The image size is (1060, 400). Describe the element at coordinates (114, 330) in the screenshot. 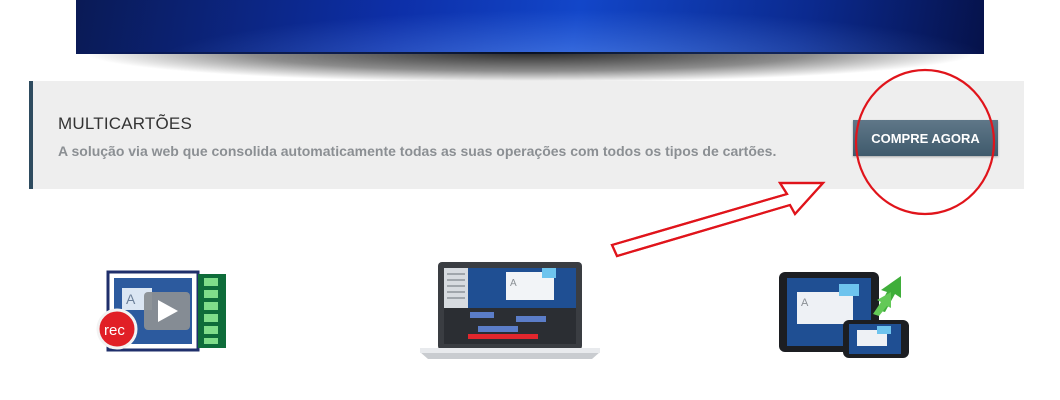

I see `rec-badge: rec` at that location.